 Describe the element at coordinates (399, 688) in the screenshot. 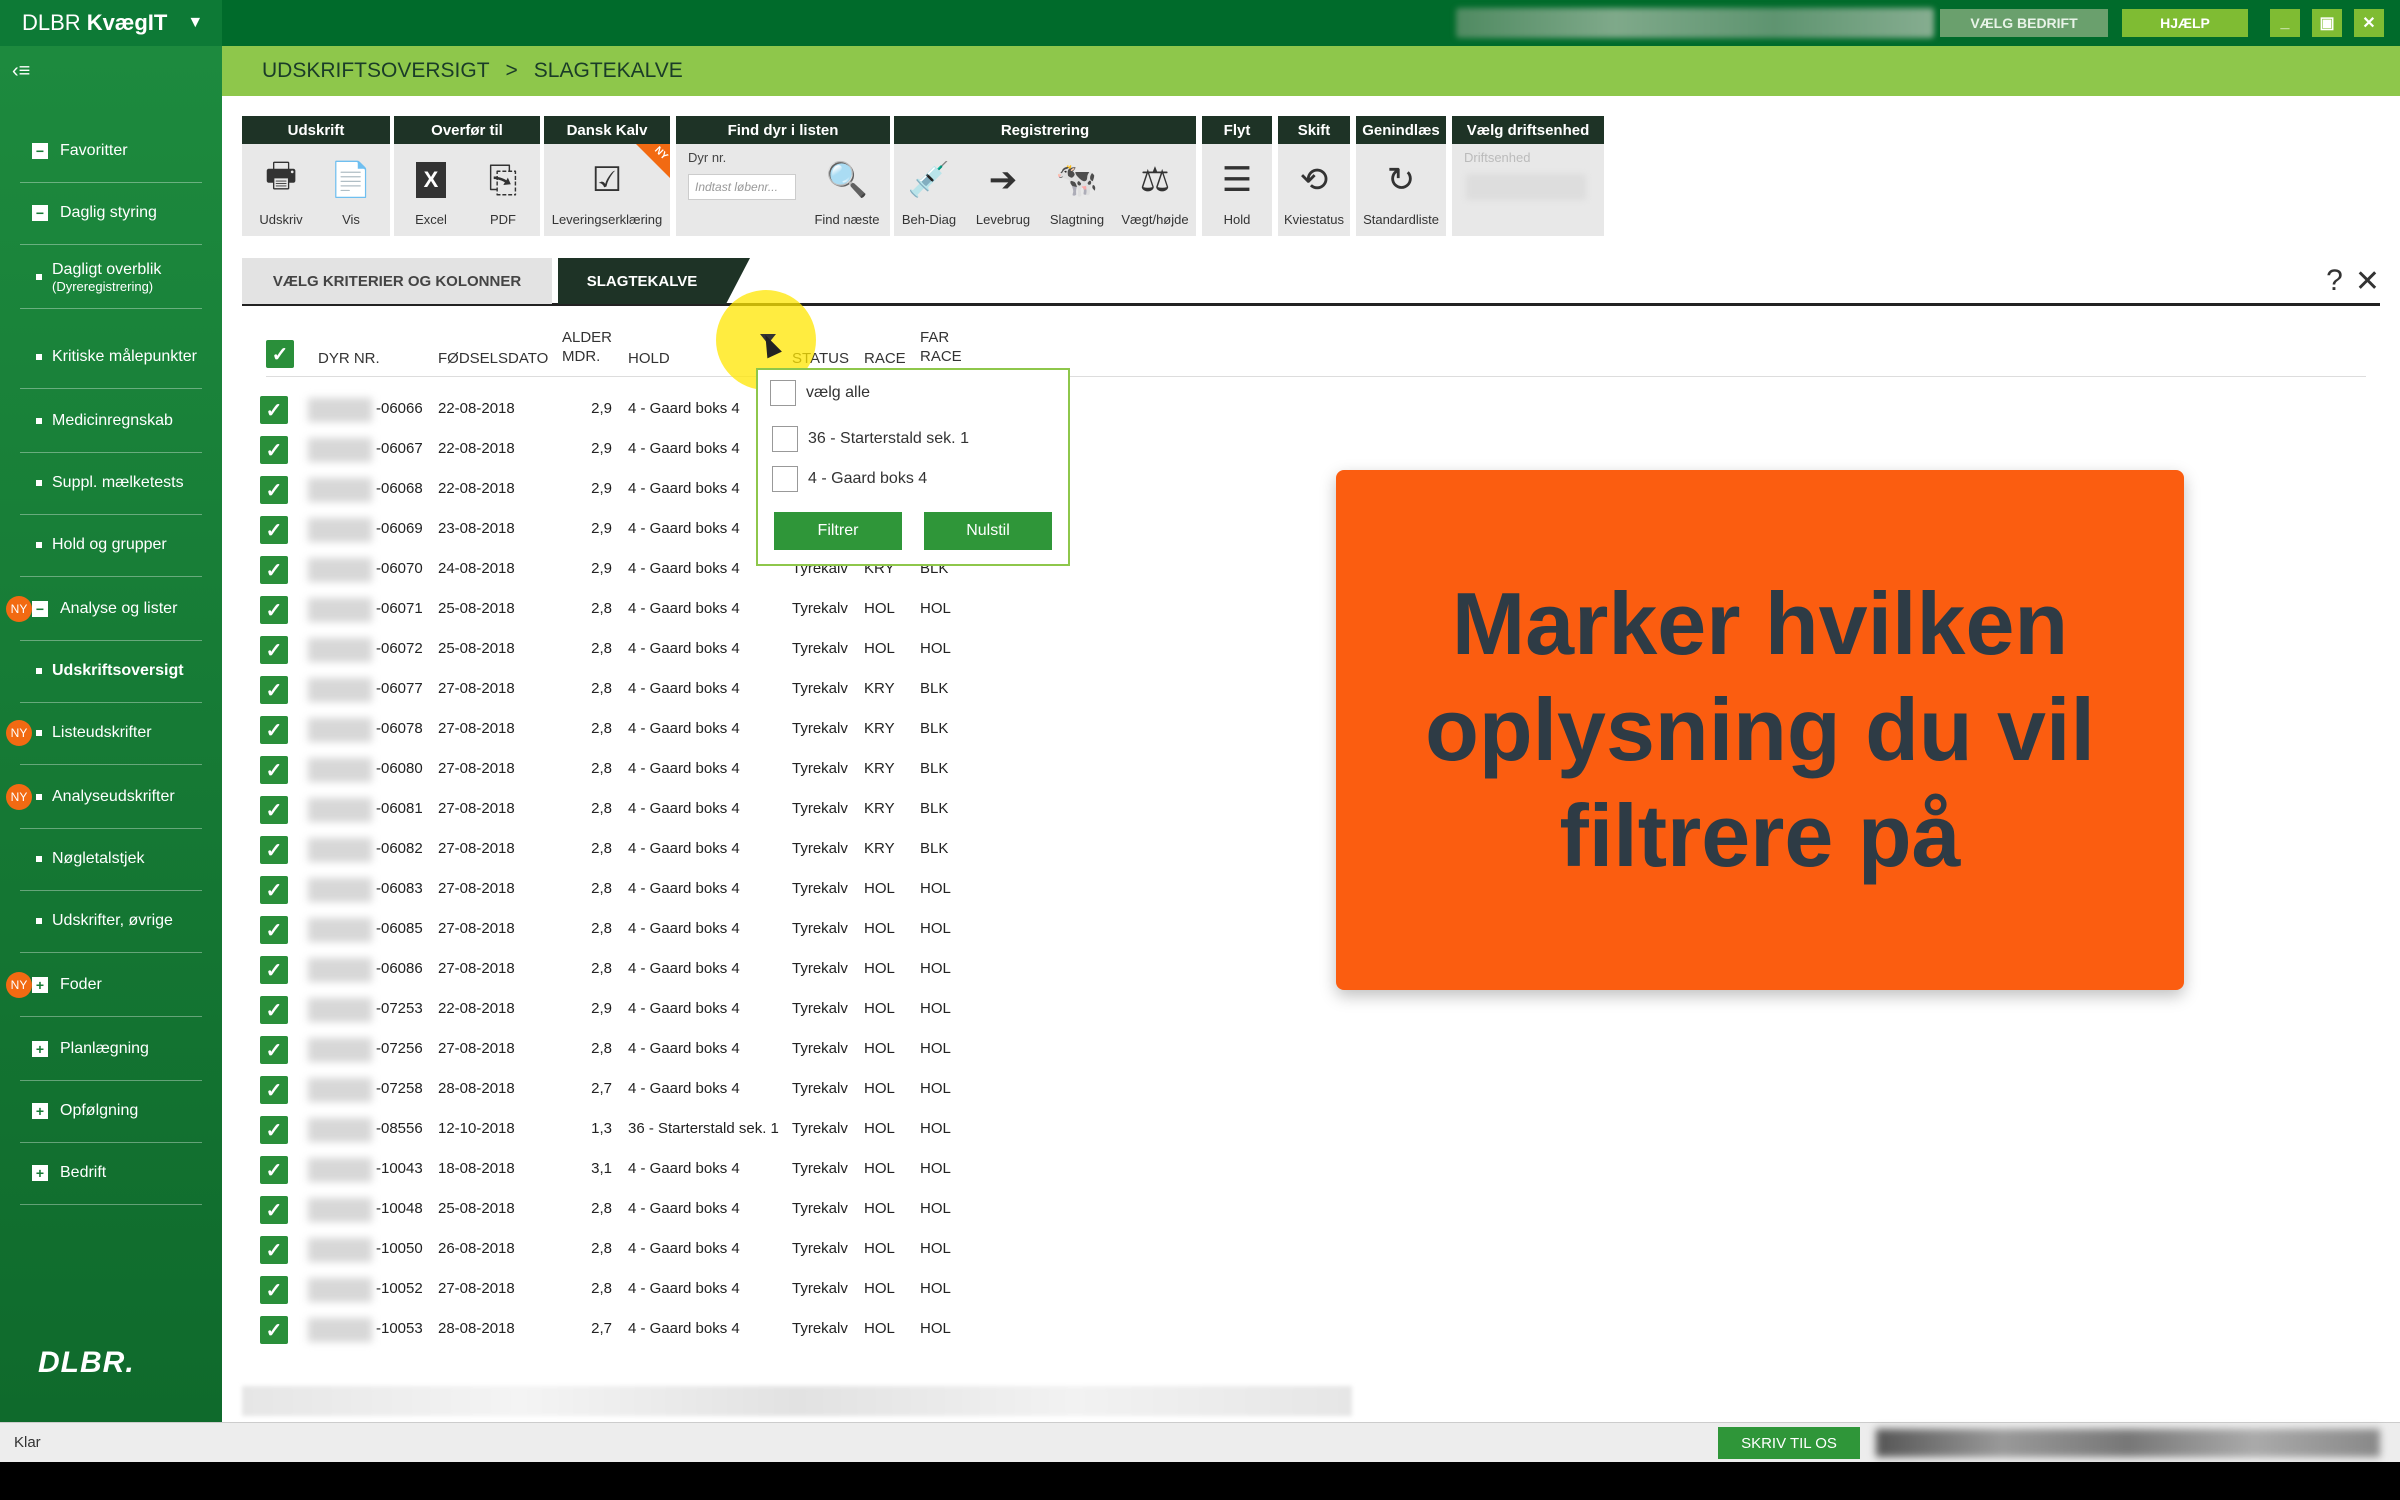

I see `cell-id: -06077` at that location.